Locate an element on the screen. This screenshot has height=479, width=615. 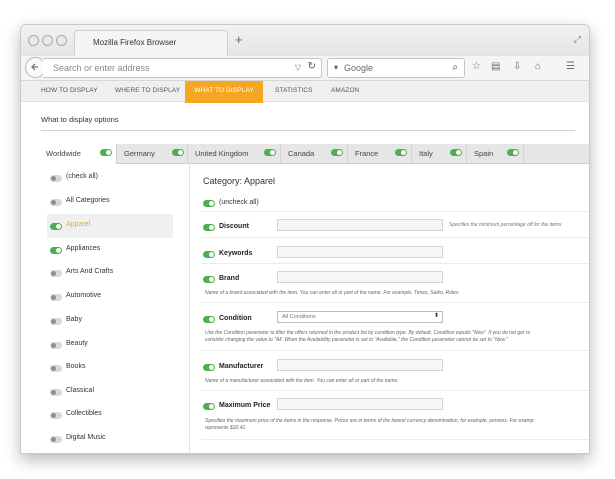
back-arrow-icon is located at coordinates (34, 67).